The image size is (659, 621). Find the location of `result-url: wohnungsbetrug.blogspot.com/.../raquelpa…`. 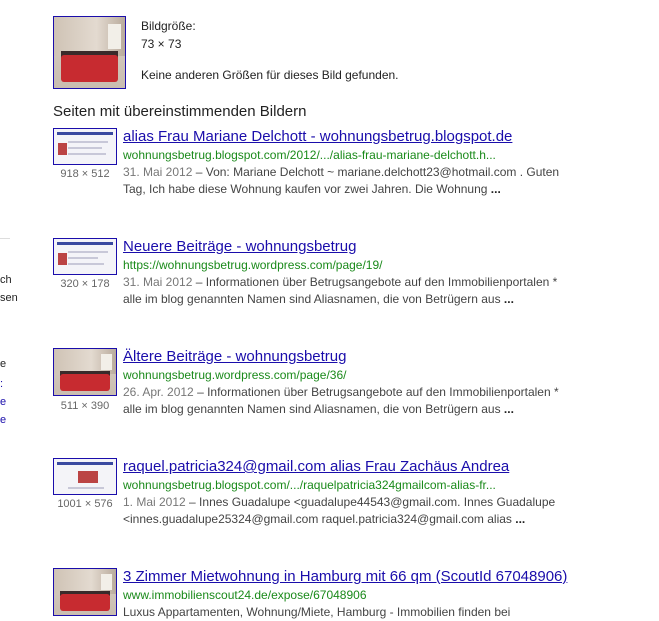

result-url: wohnungsbetrug.blogspot.com/.../raquelpa… is located at coordinates (309, 485).